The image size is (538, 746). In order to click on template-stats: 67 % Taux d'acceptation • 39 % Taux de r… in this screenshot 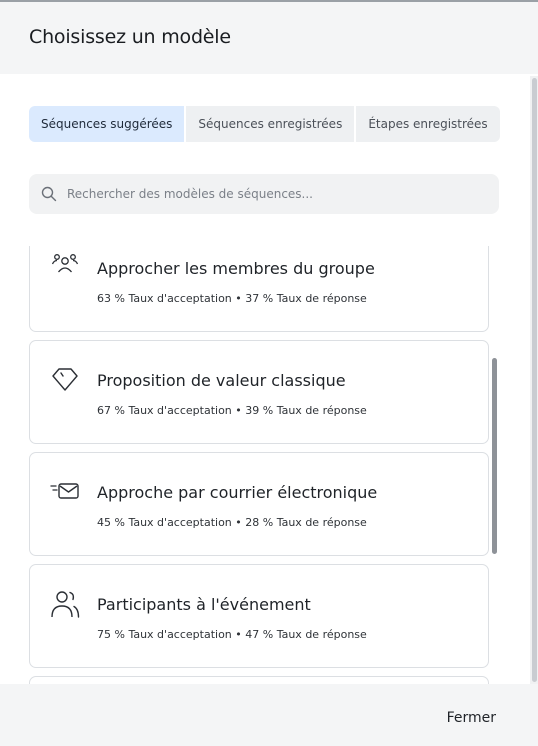, I will do `click(232, 410)`.